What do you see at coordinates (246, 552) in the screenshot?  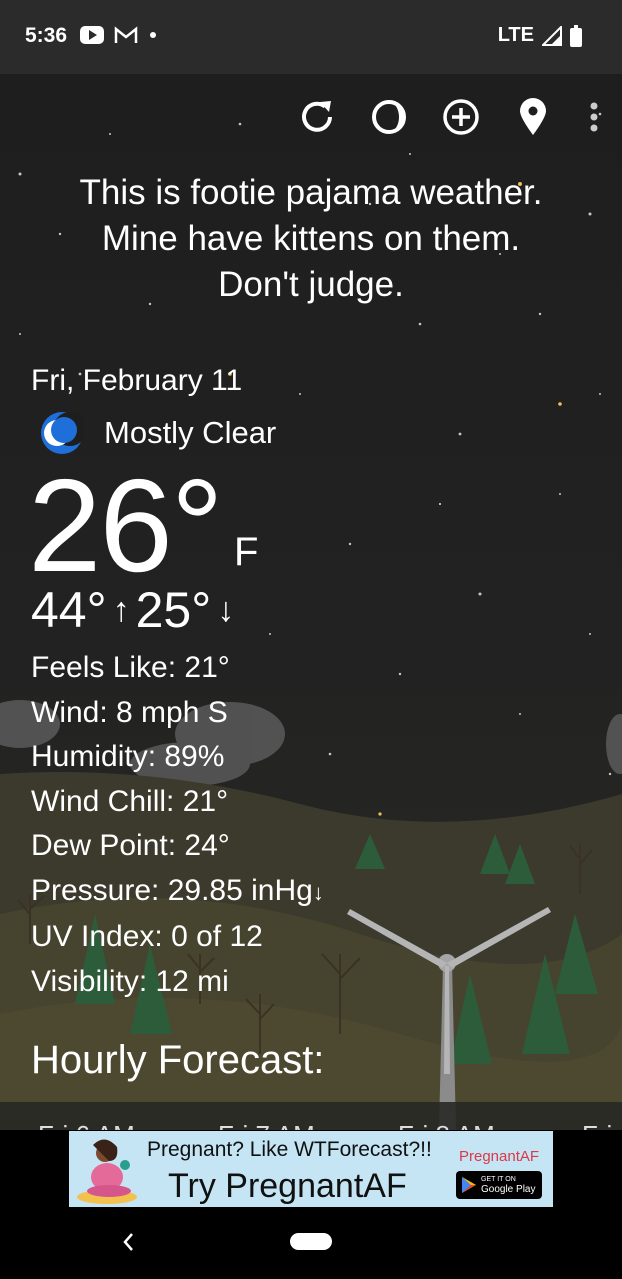 I see `temperature-unit: F` at bounding box center [246, 552].